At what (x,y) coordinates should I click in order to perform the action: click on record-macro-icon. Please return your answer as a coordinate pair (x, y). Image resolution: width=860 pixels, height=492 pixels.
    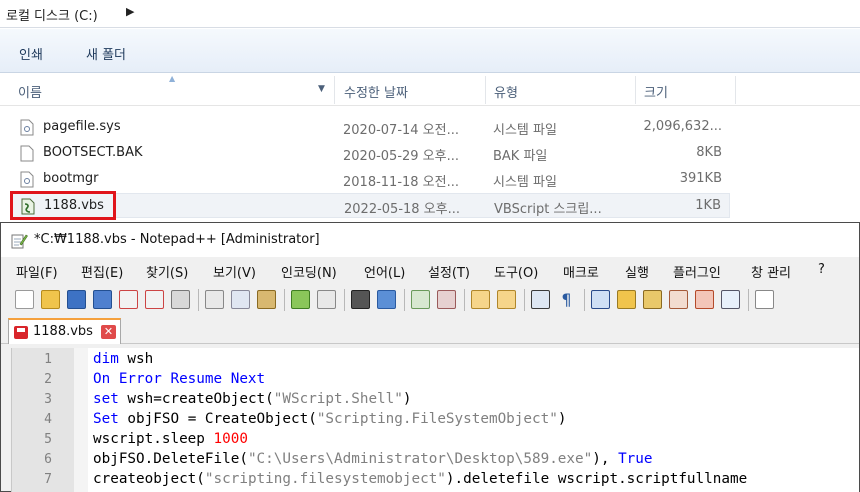
    Looking at the image, I should click on (764, 299).